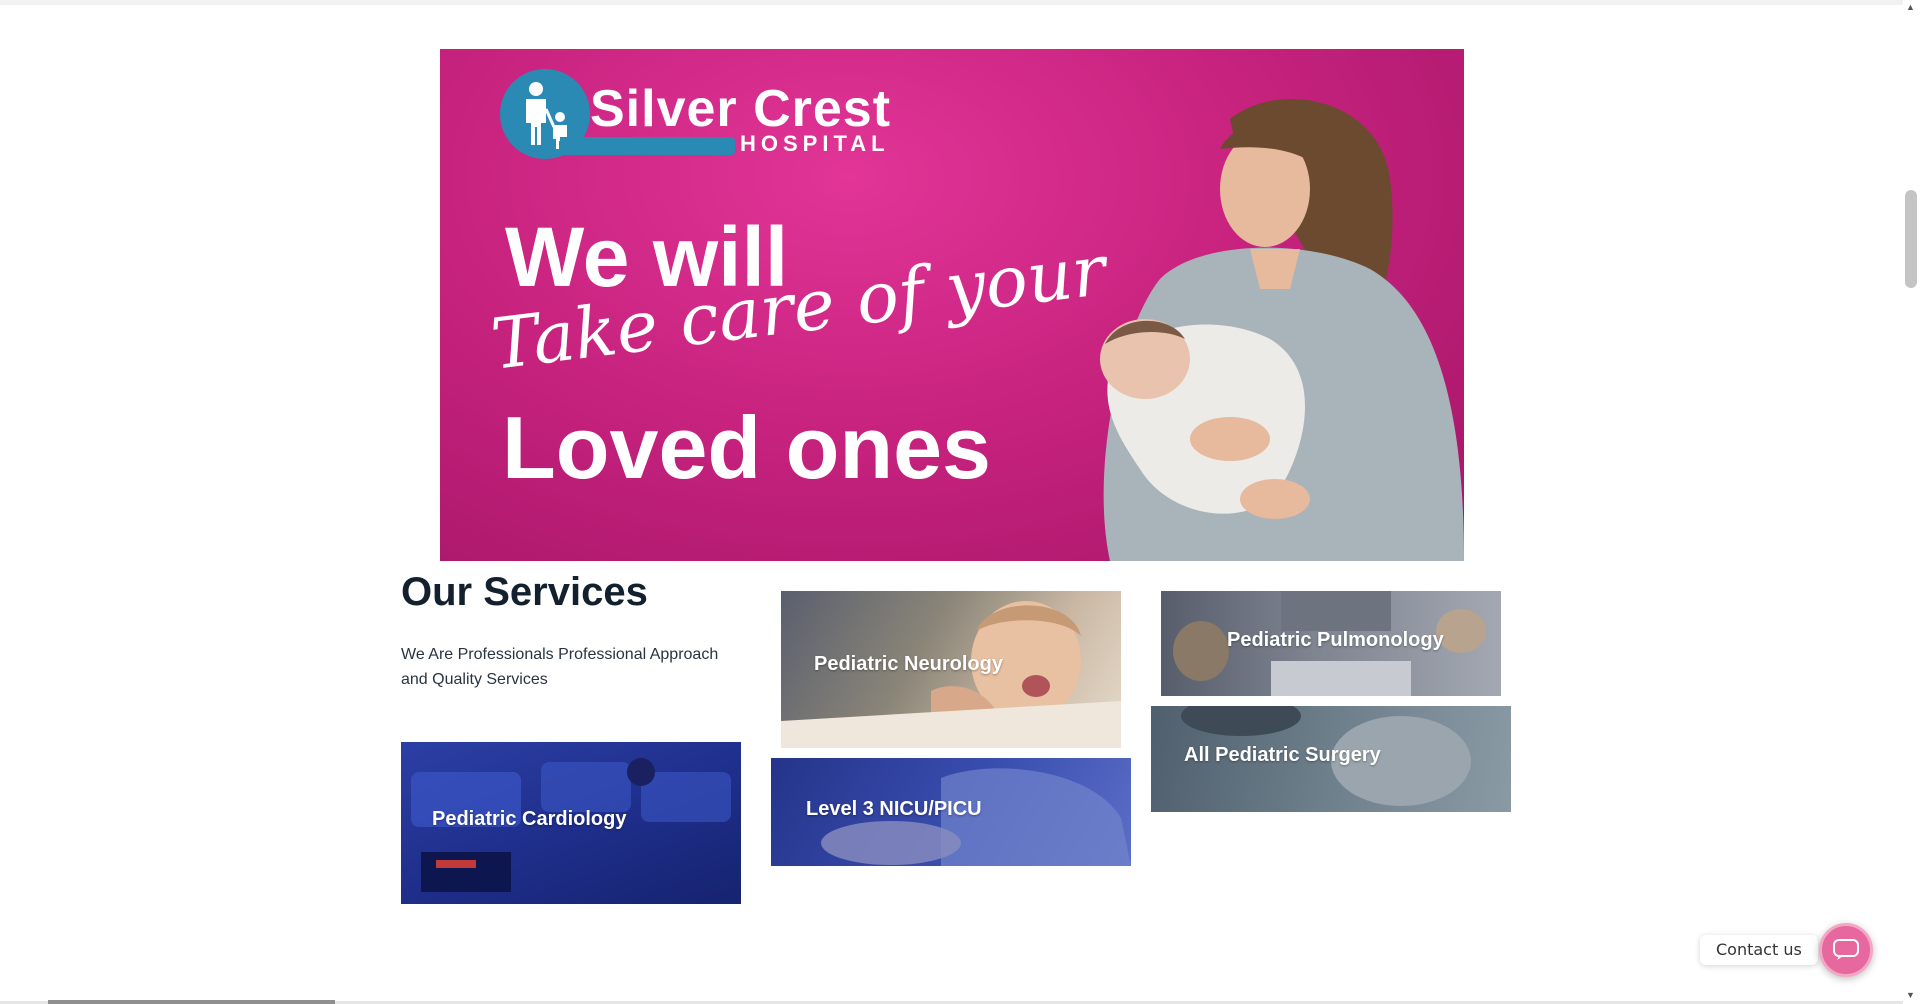 This screenshot has height=1004, width=1920. I want to click on logo-subtitle: HOSPITAL, so click(815, 143).